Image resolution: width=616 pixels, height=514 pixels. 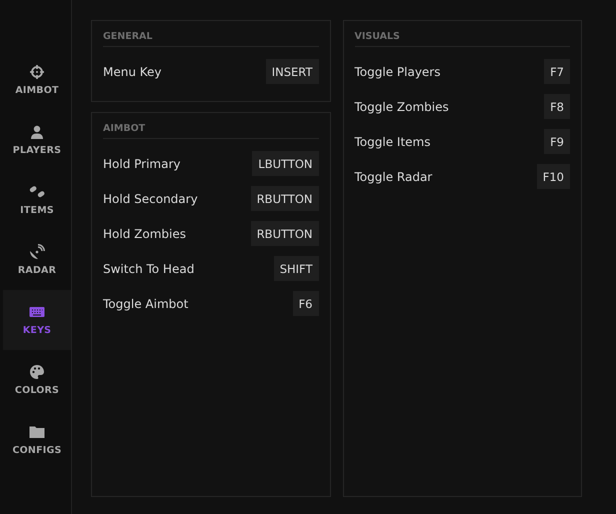 I want to click on keybind-label: Toggle Zombies, so click(x=401, y=107).